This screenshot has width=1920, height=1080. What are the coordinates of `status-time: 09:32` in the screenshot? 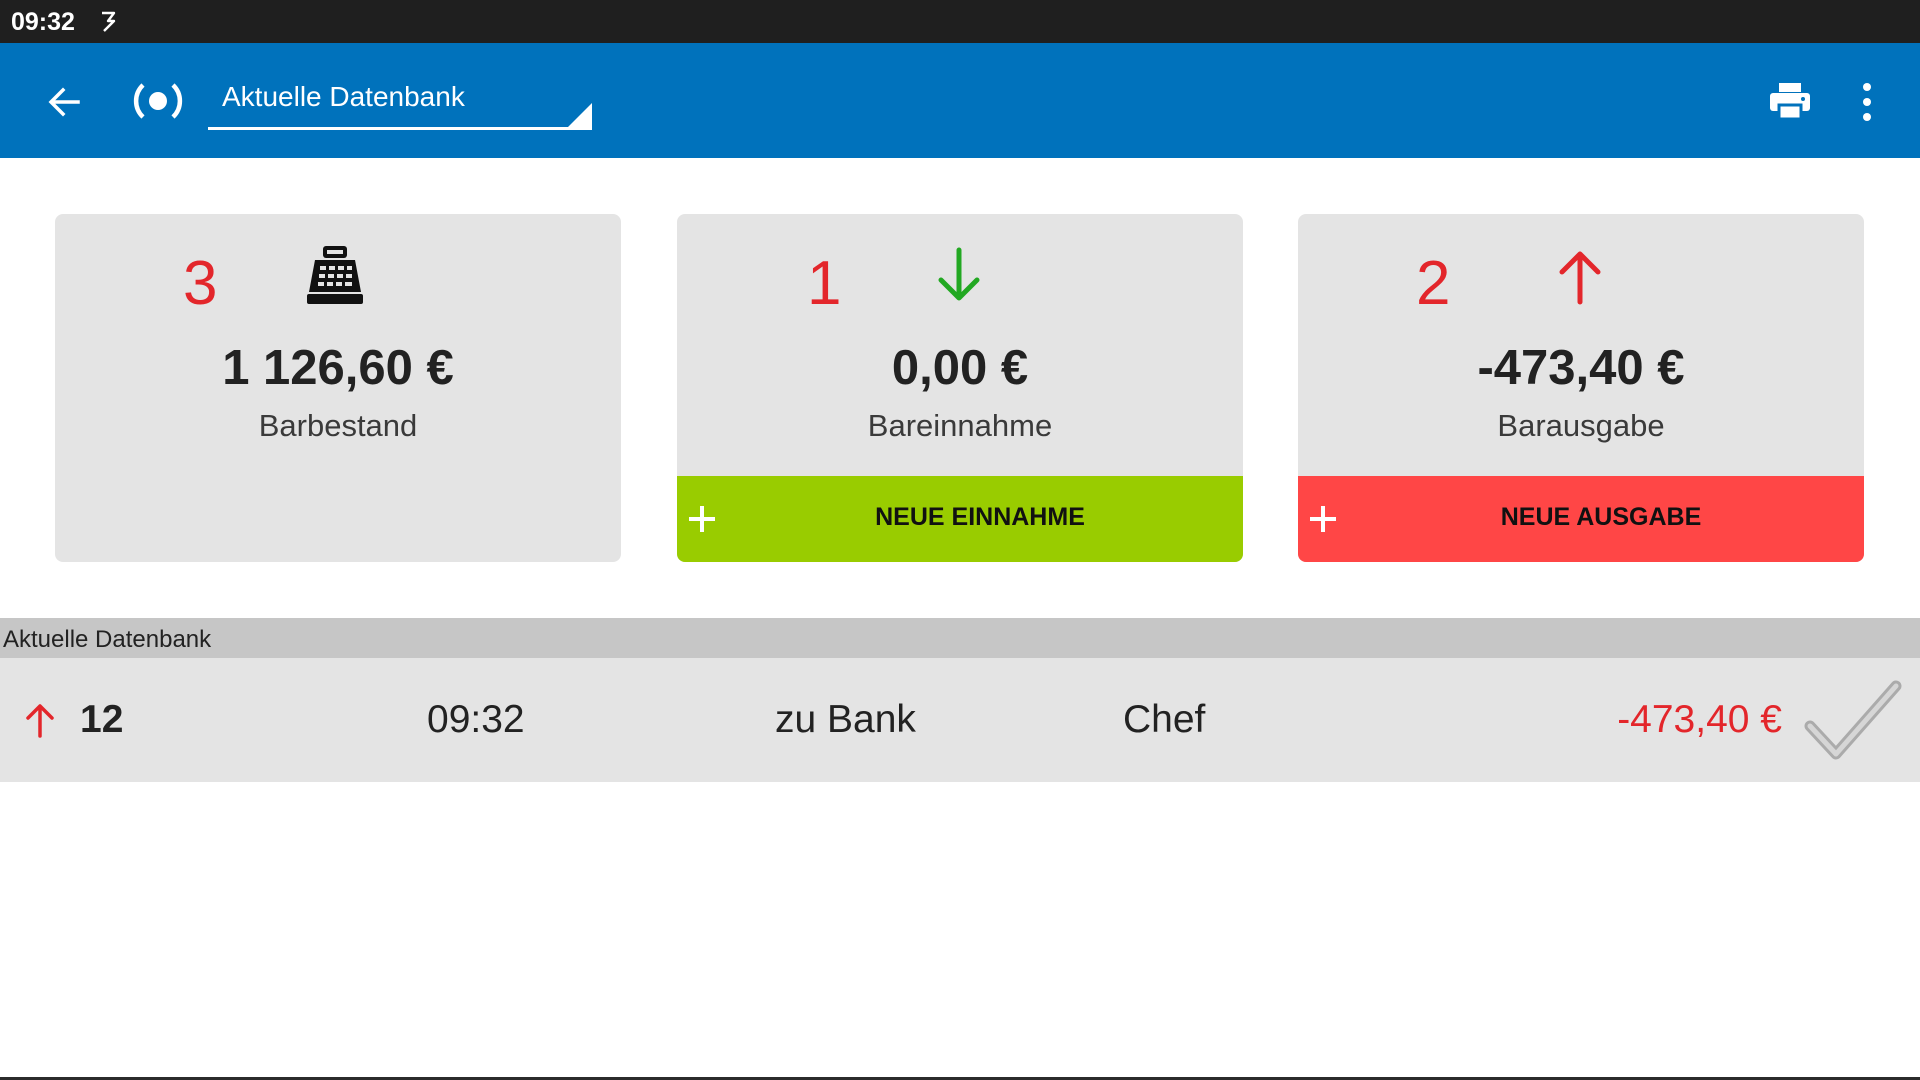 It's located at (43, 22).